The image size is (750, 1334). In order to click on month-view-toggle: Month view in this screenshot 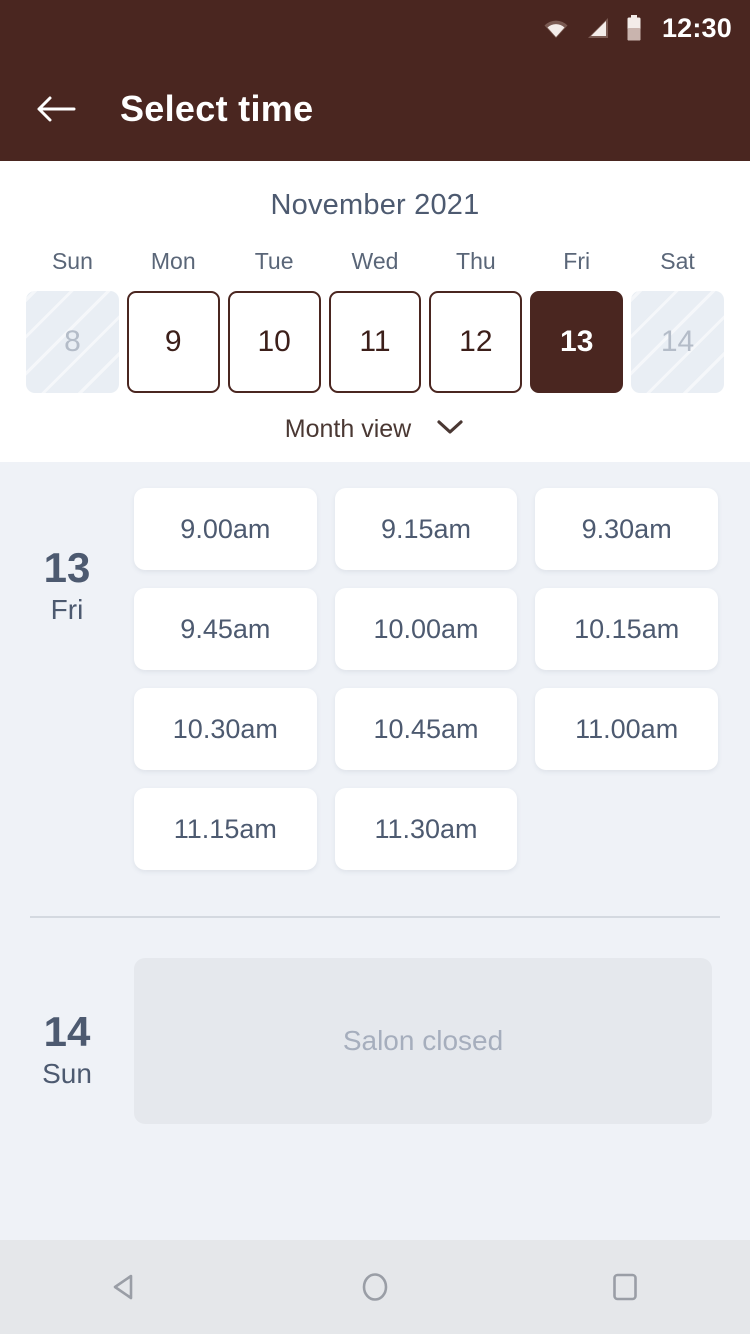, I will do `click(375, 429)`.